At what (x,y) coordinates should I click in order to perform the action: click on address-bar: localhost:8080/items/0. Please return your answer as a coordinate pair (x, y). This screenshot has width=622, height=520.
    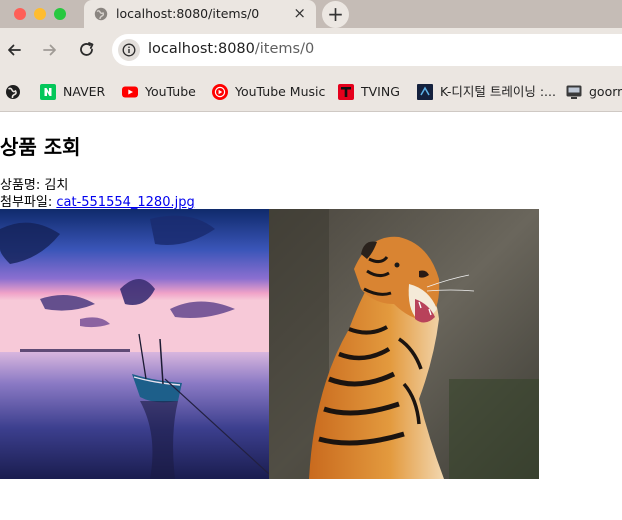
    Looking at the image, I should click on (367, 50).